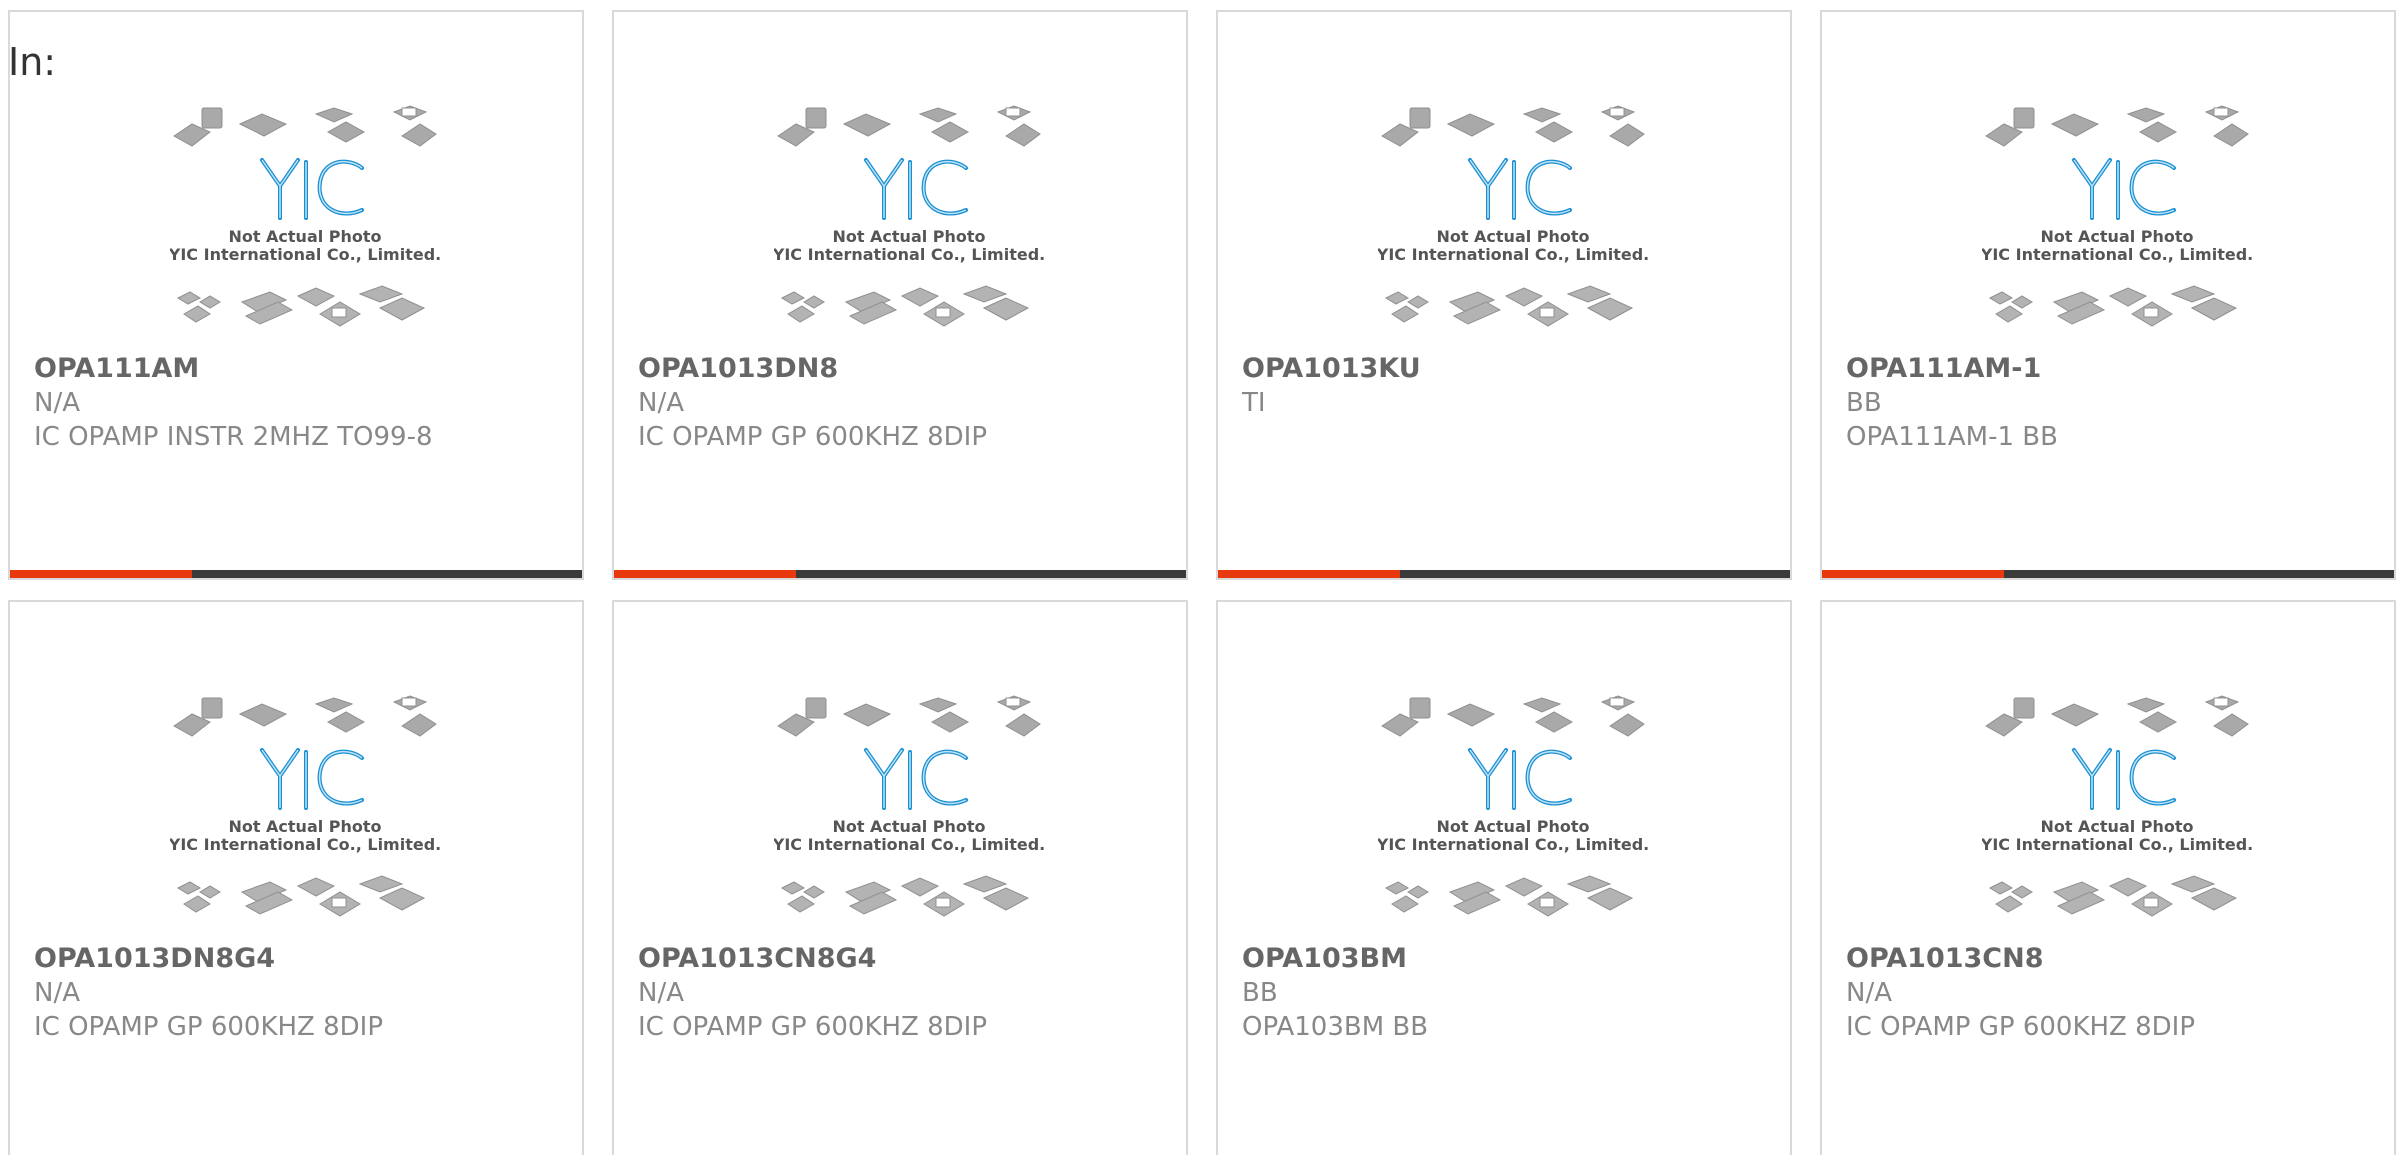  What do you see at coordinates (812, 403) in the screenshot?
I see `product-info: OPA1013DN8 N/A IC OPAMP GP 600KHZ 8DIP` at bounding box center [812, 403].